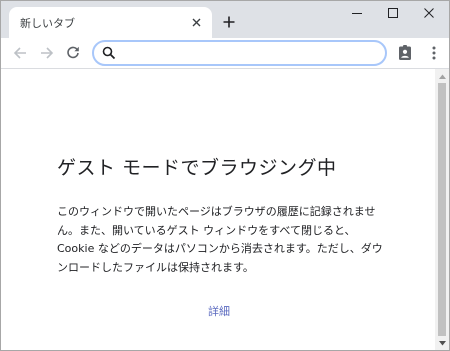  I want to click on reload-button, so click(73, 53).